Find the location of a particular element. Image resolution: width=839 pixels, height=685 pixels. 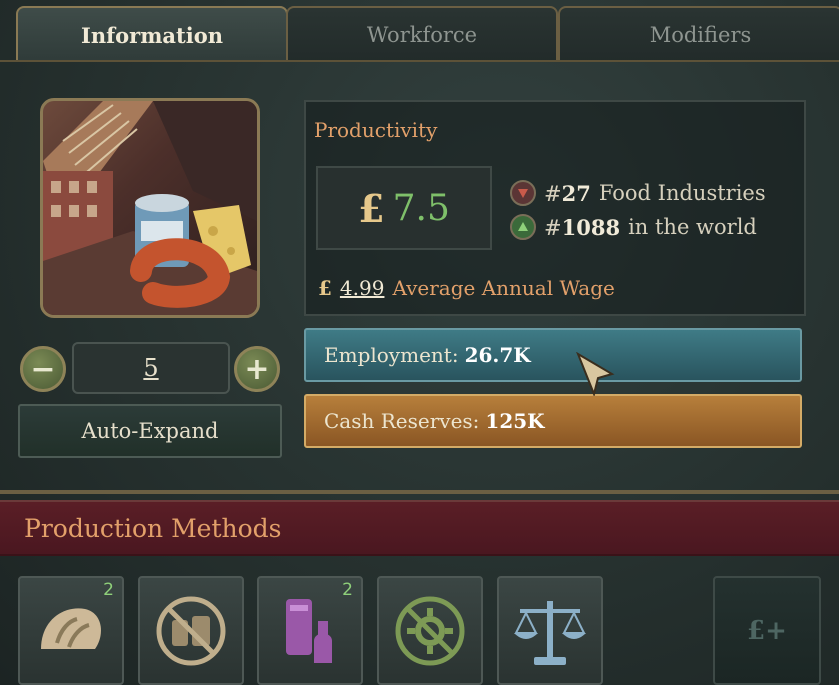

building-image is located at coordinates (150, 208).